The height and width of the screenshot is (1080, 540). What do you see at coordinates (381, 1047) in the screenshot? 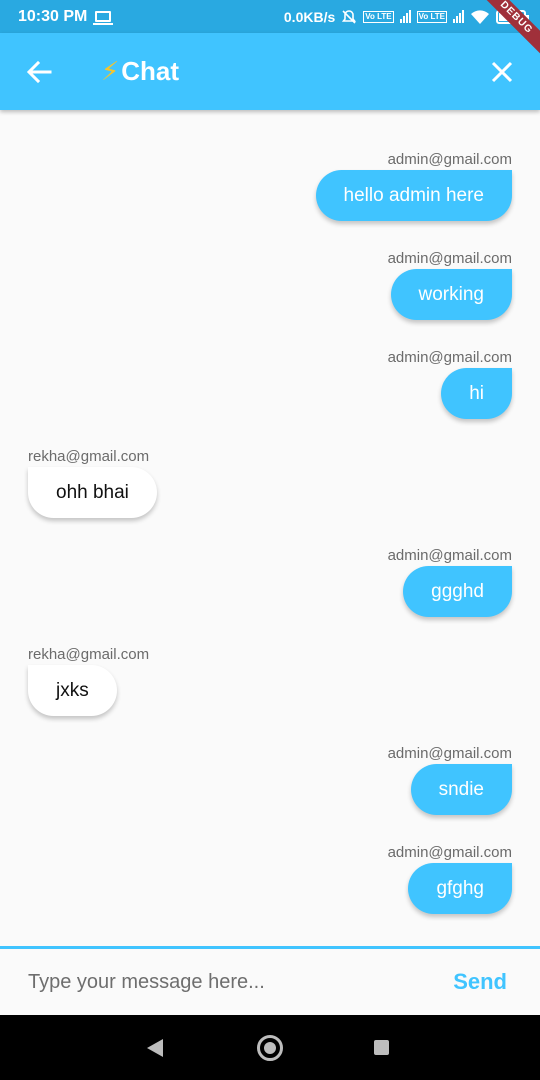
I see `nav-recents-icon` at bounding box center [381, 1047].